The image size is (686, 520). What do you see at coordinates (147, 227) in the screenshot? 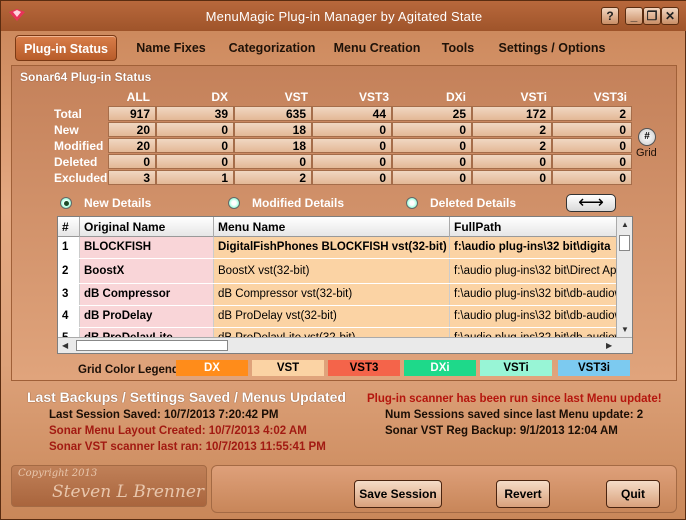
I see `col-header-original-name: Original Name` at bounding box center [147, 227].